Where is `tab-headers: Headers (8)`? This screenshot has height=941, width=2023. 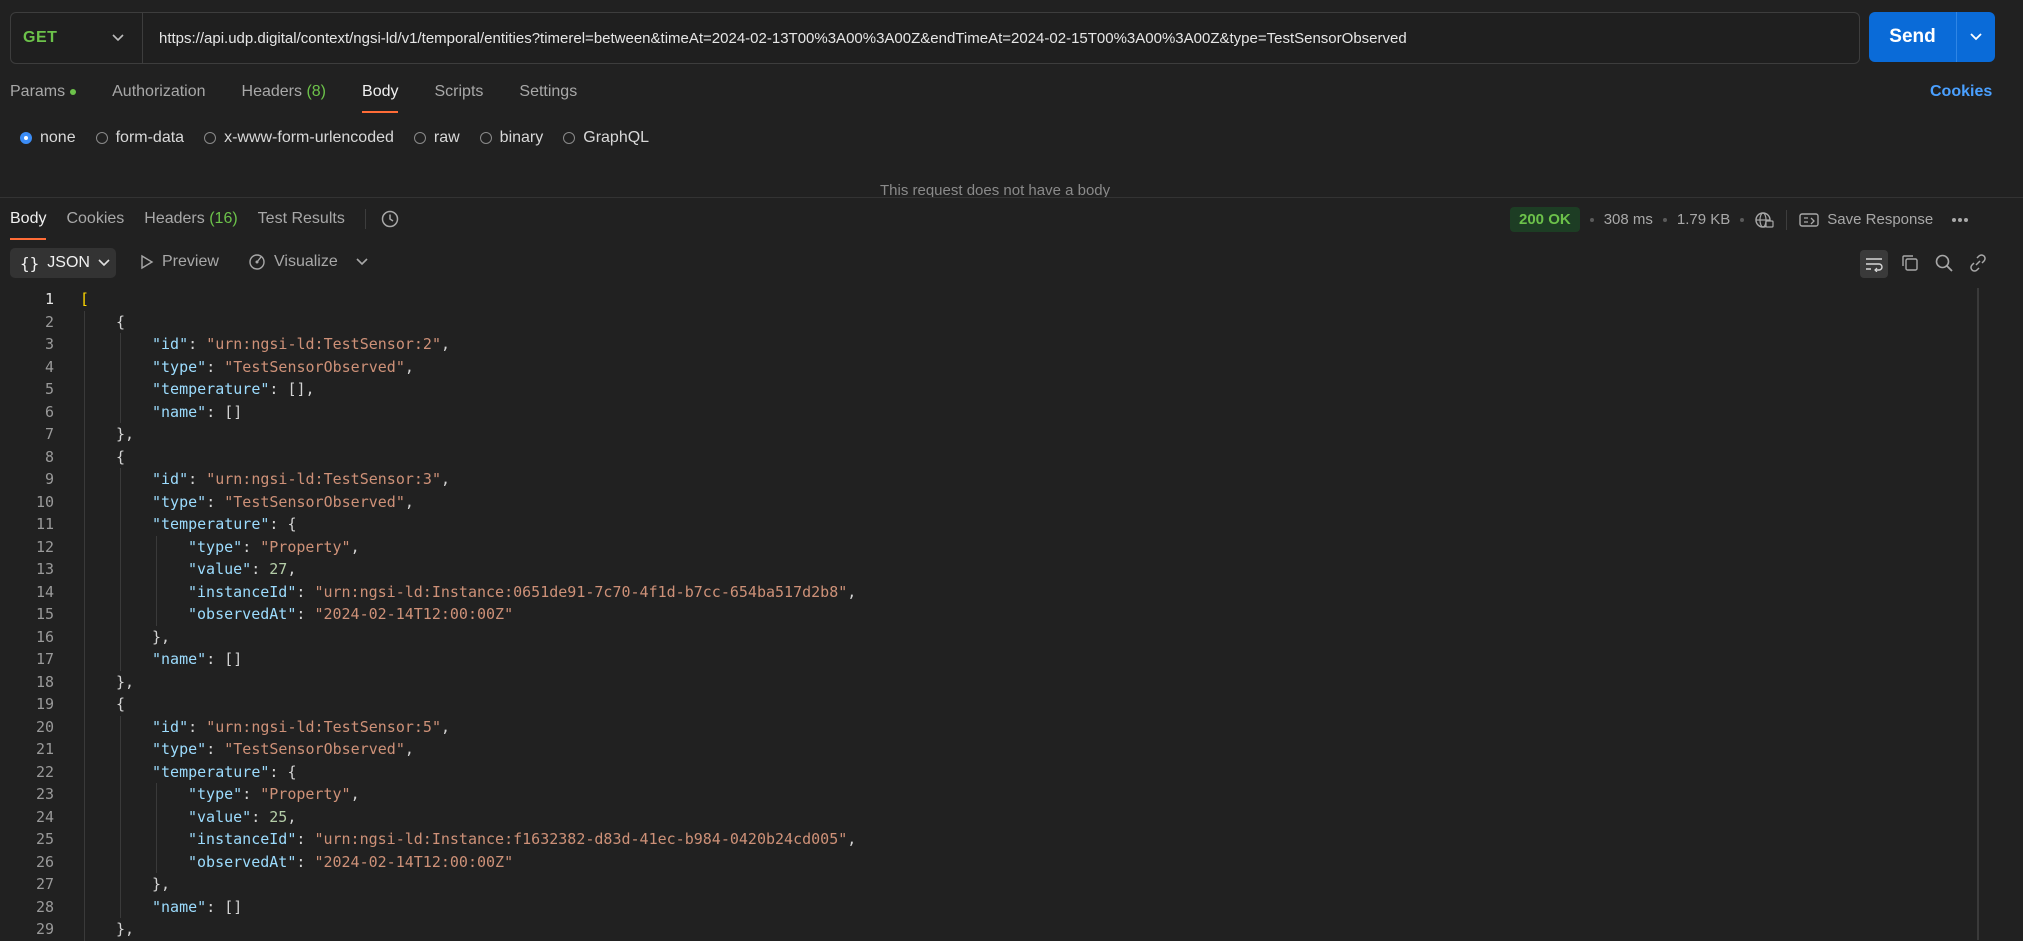
tab-headers: Headers (8) is located at coordinates (284, 92).